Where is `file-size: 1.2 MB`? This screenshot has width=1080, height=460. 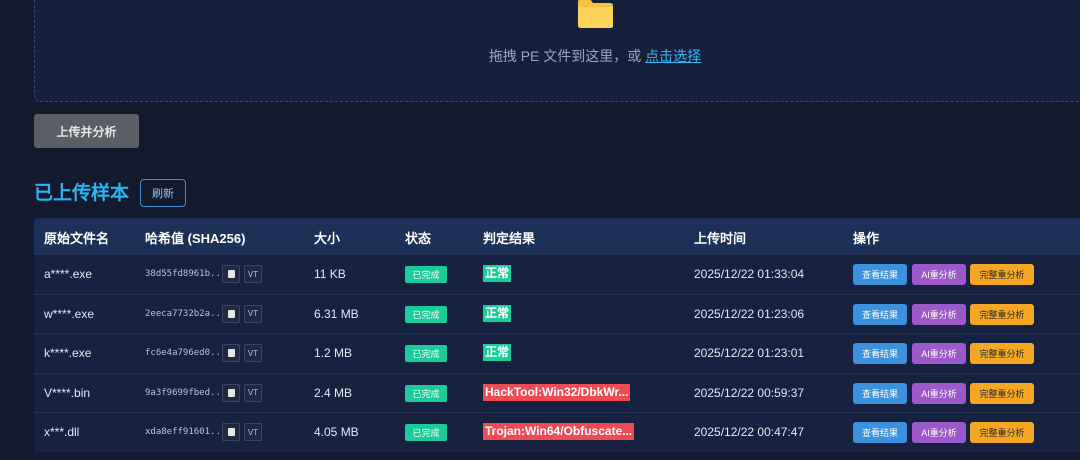 file-size: 1.2 MB is located at coordinates (333, 353).